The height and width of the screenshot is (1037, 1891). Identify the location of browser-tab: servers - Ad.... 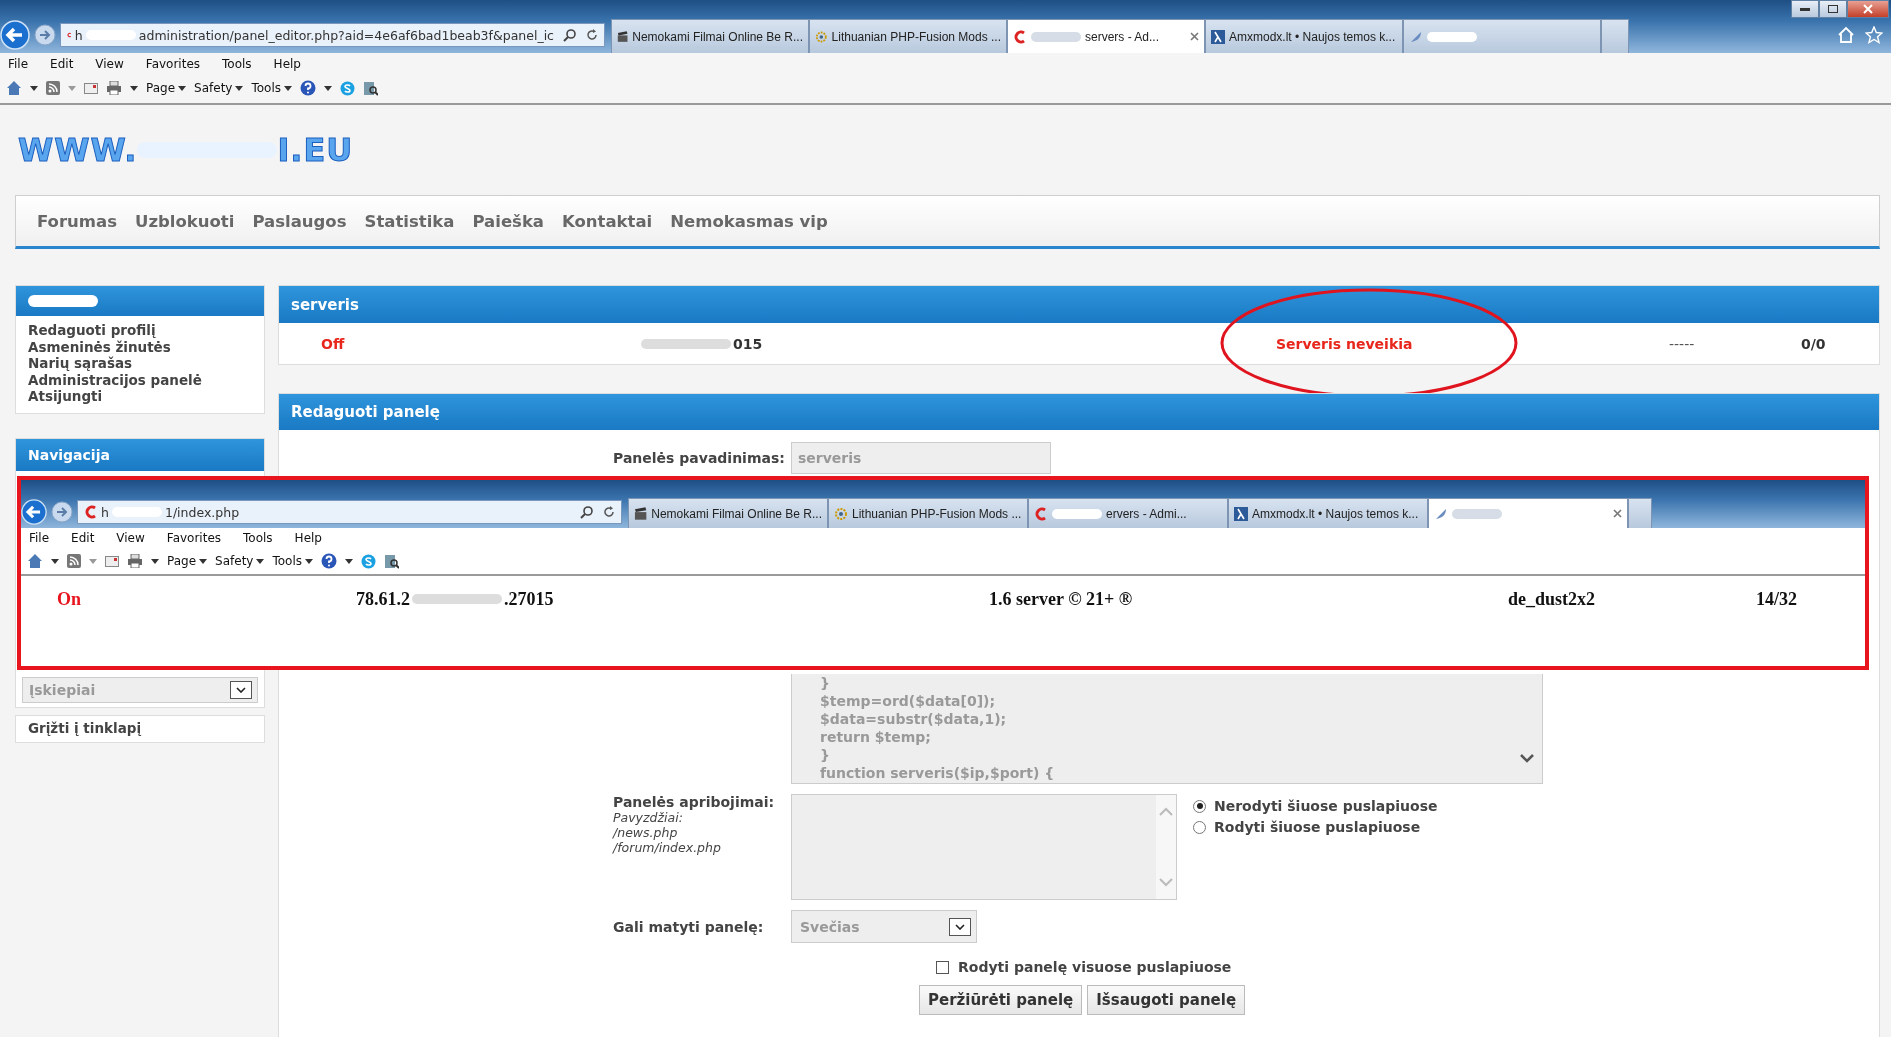
(1106, 36).